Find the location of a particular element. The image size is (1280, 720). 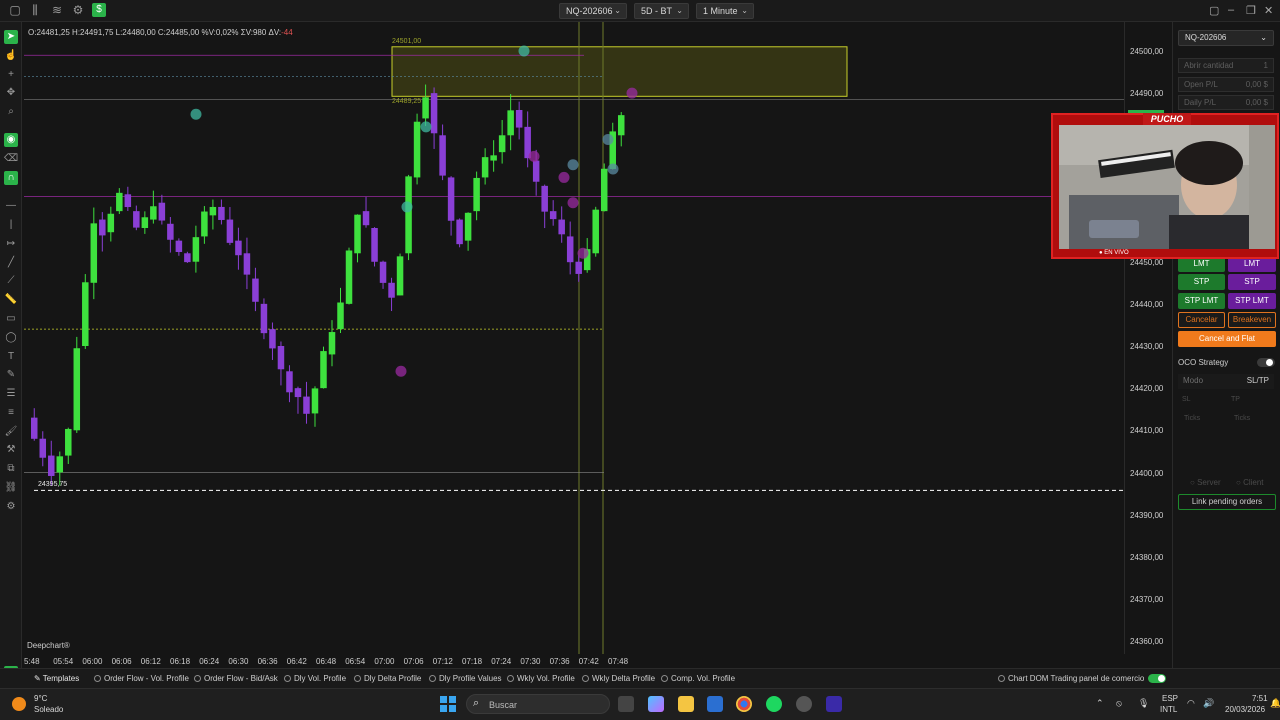

windows-start-icon is located at coordinates (448, 704).